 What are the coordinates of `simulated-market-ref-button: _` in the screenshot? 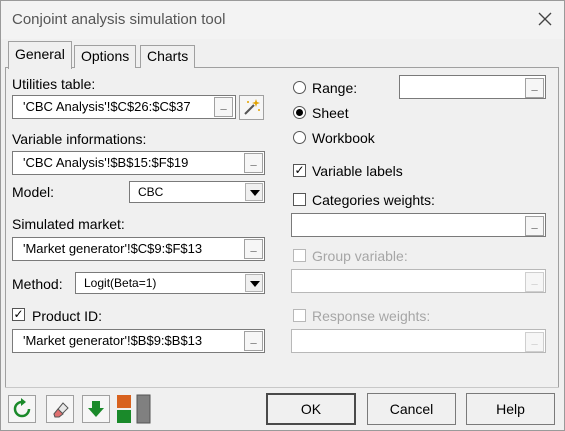 It's located at (253, 249).